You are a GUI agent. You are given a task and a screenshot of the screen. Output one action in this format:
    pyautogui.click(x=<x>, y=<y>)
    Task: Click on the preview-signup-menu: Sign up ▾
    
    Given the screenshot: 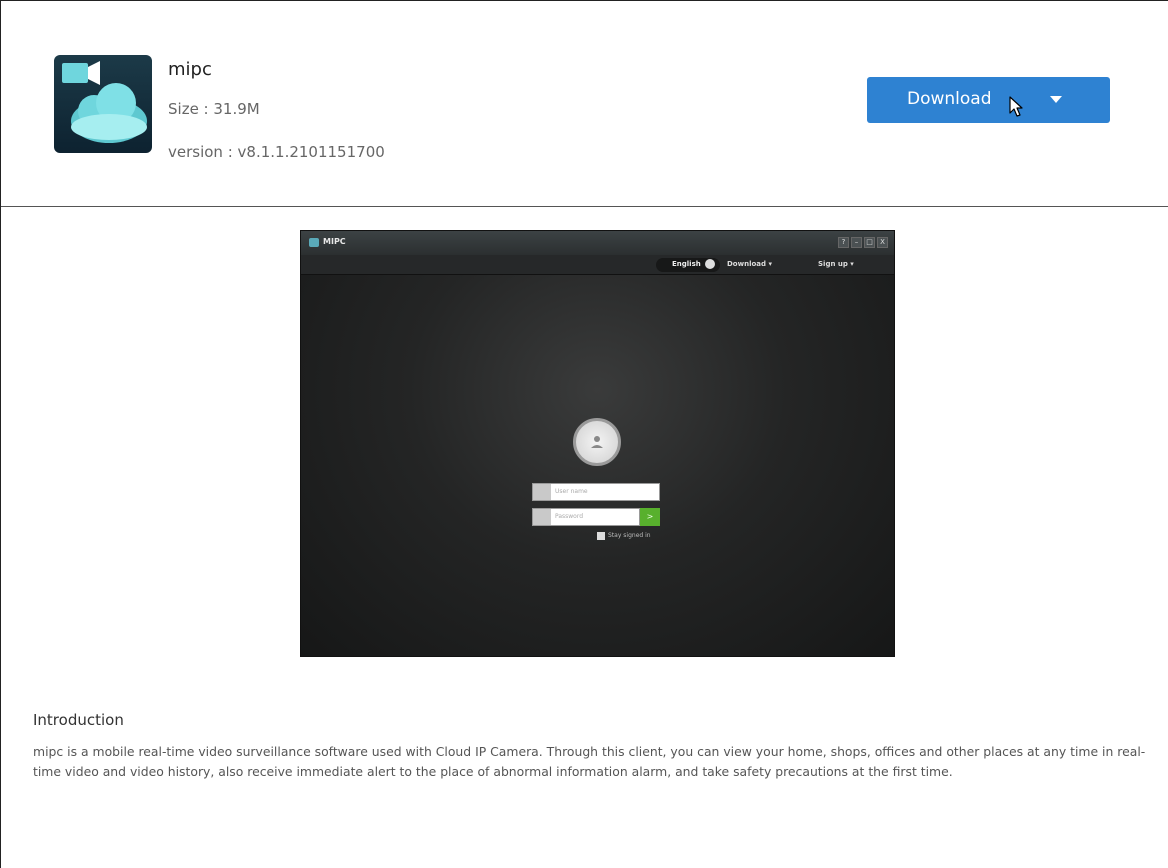 What is the action you would take?
    pyautogui.click(x=836, y=264)
    